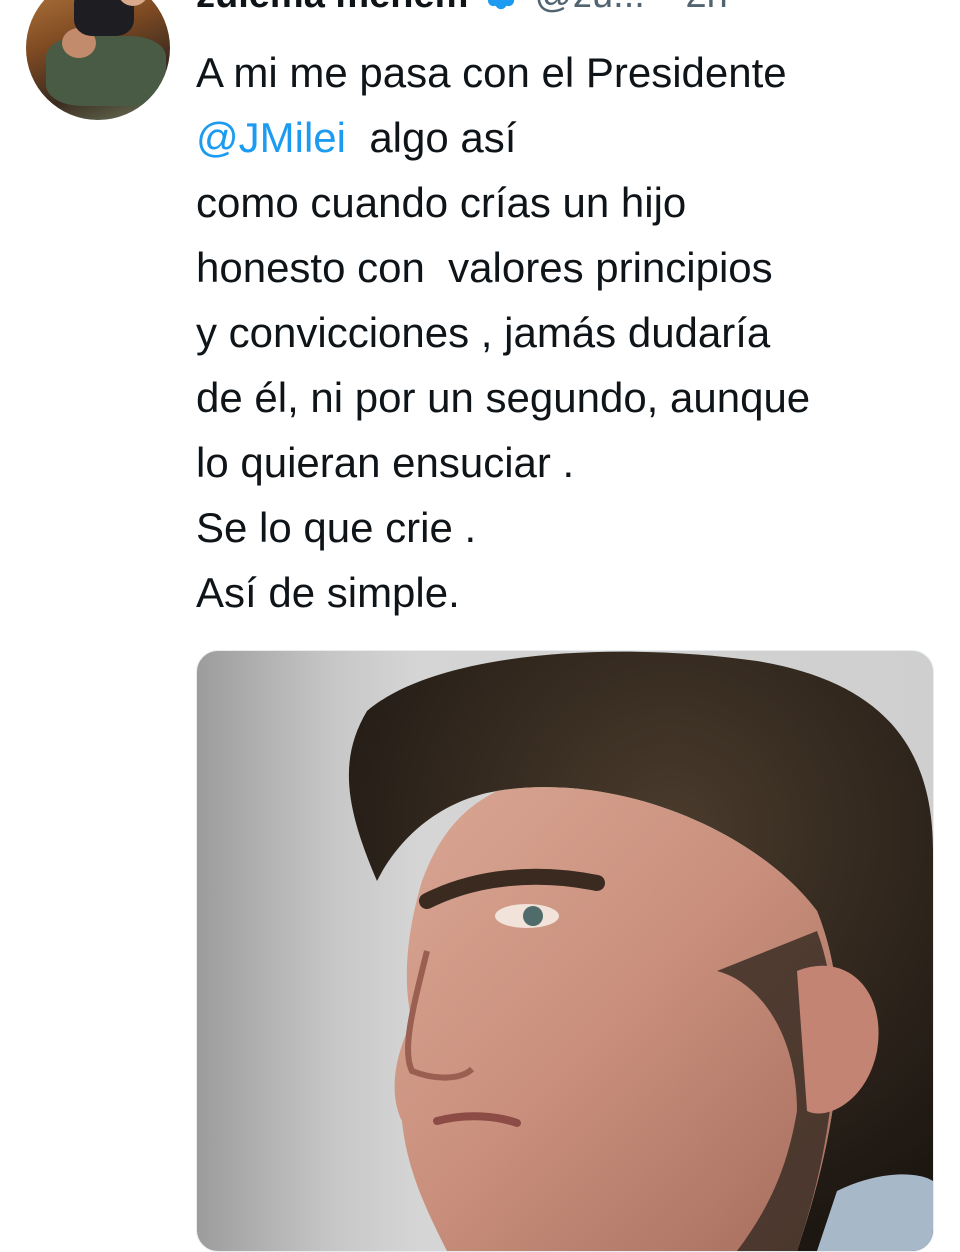 This screenshot has width=960, height=1252. I want to click on tweet-line: Así de simple., so click(328, 592).